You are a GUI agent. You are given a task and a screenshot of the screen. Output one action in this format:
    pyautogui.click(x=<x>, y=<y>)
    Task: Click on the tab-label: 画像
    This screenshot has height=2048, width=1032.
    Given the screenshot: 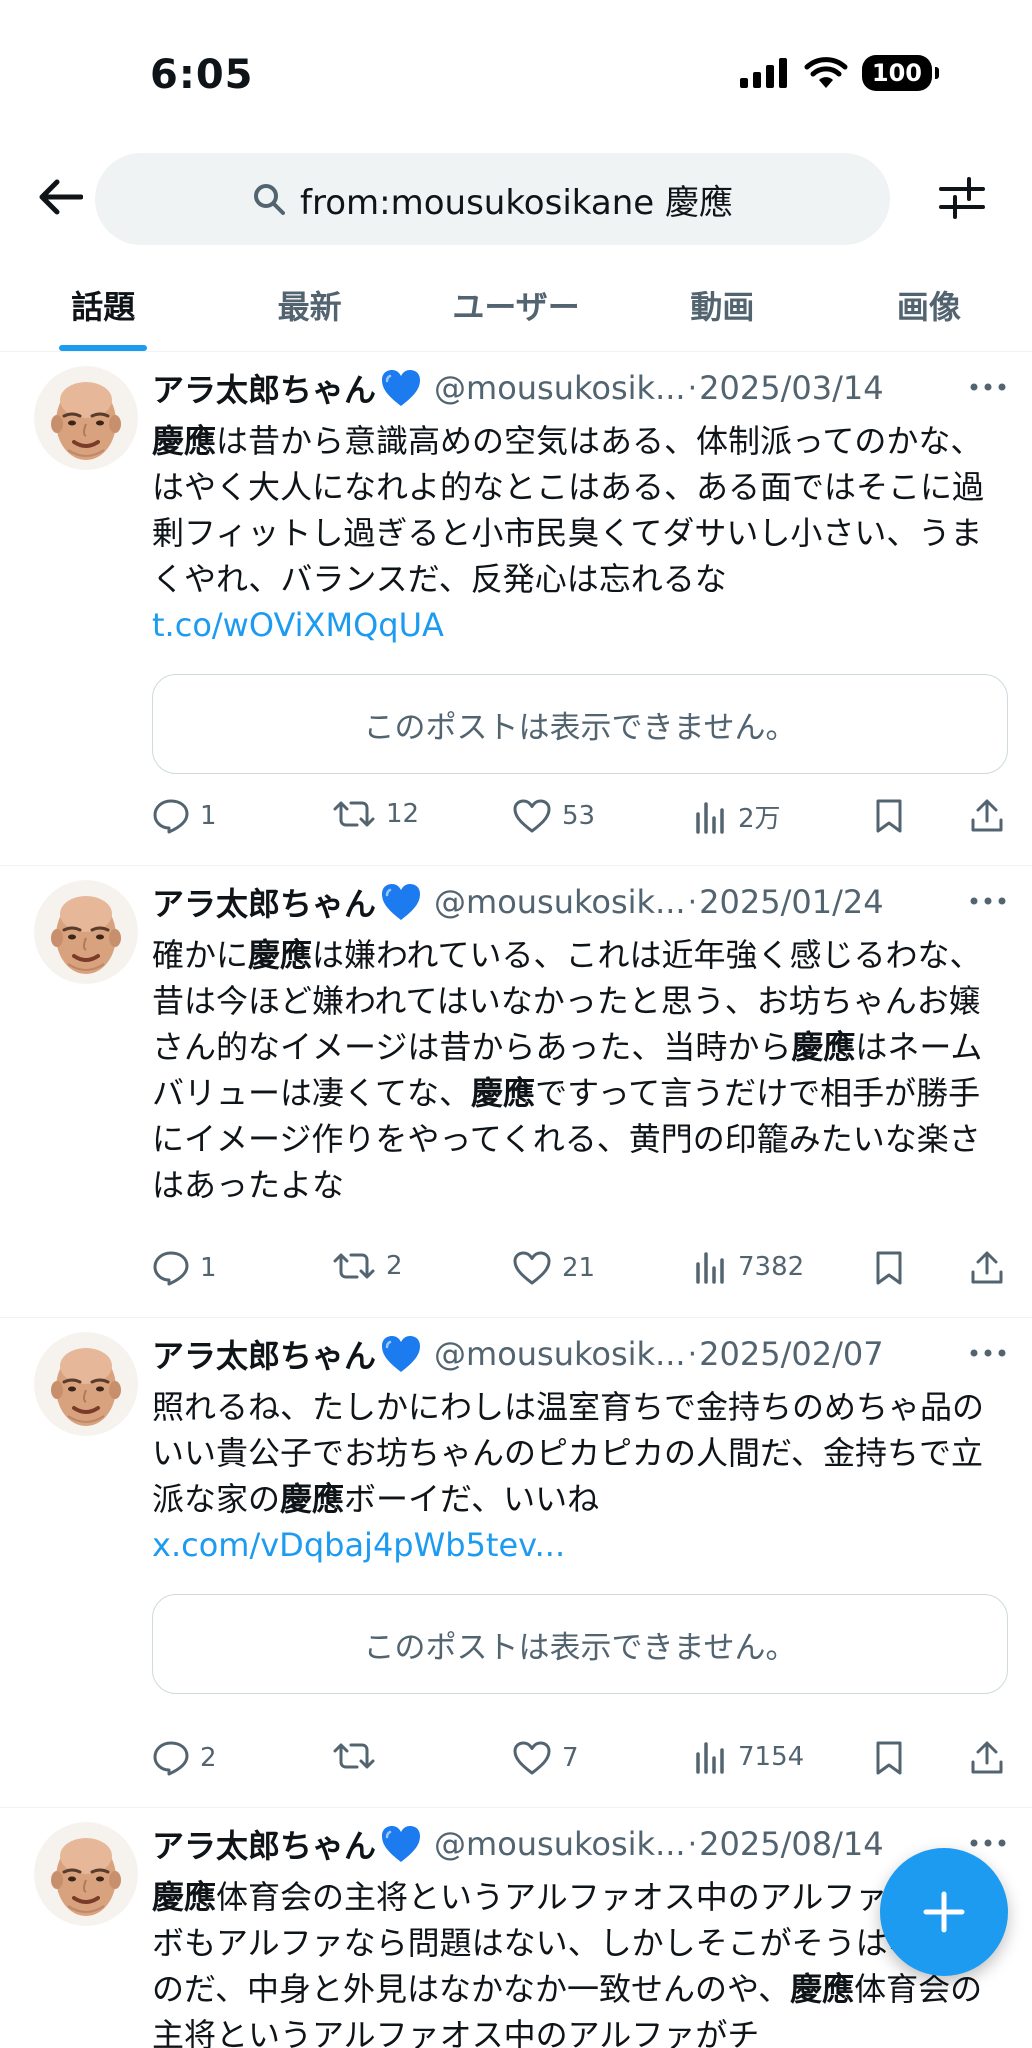 What is the action you would take?
    pyautogui.click(x=928, y=307)
    